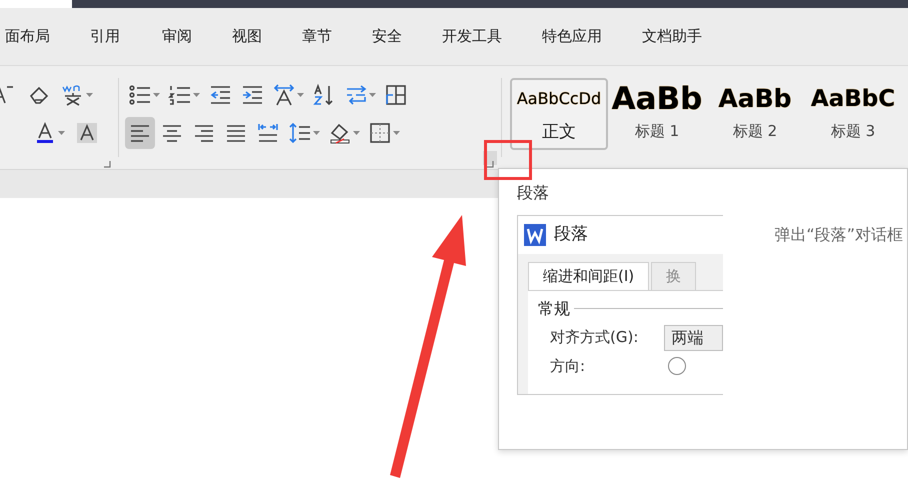  I want to click on menu-tab: 安全, so click(387, 36).